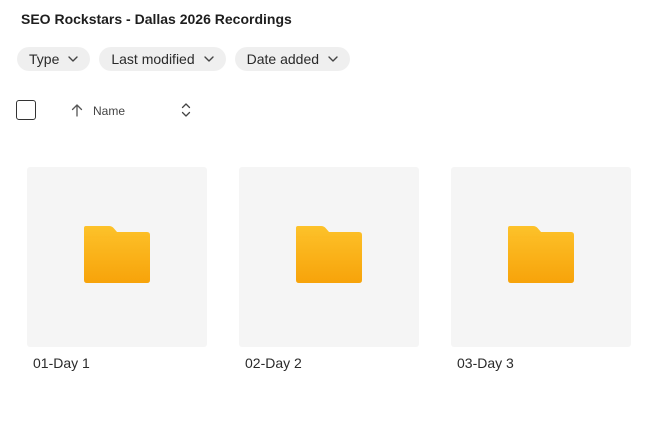  I want to click on sort-toggle-icon, so click(186, 110).